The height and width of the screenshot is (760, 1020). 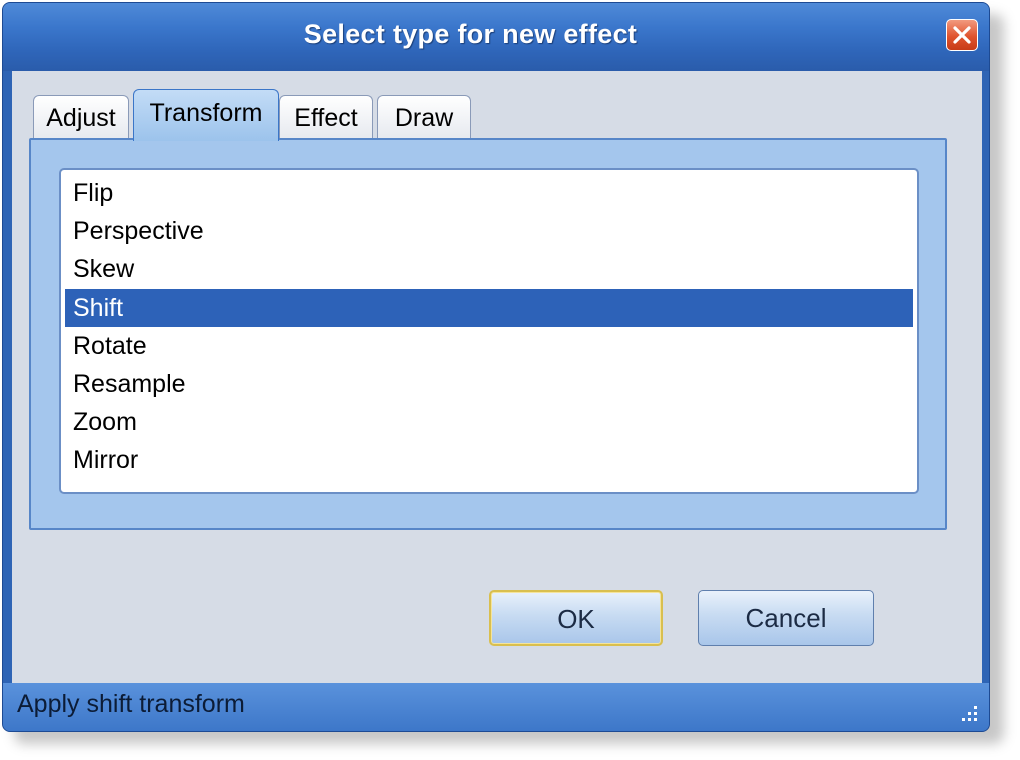 I want to click on status-bar: Apply shift transform, so click(x=496, y=707).